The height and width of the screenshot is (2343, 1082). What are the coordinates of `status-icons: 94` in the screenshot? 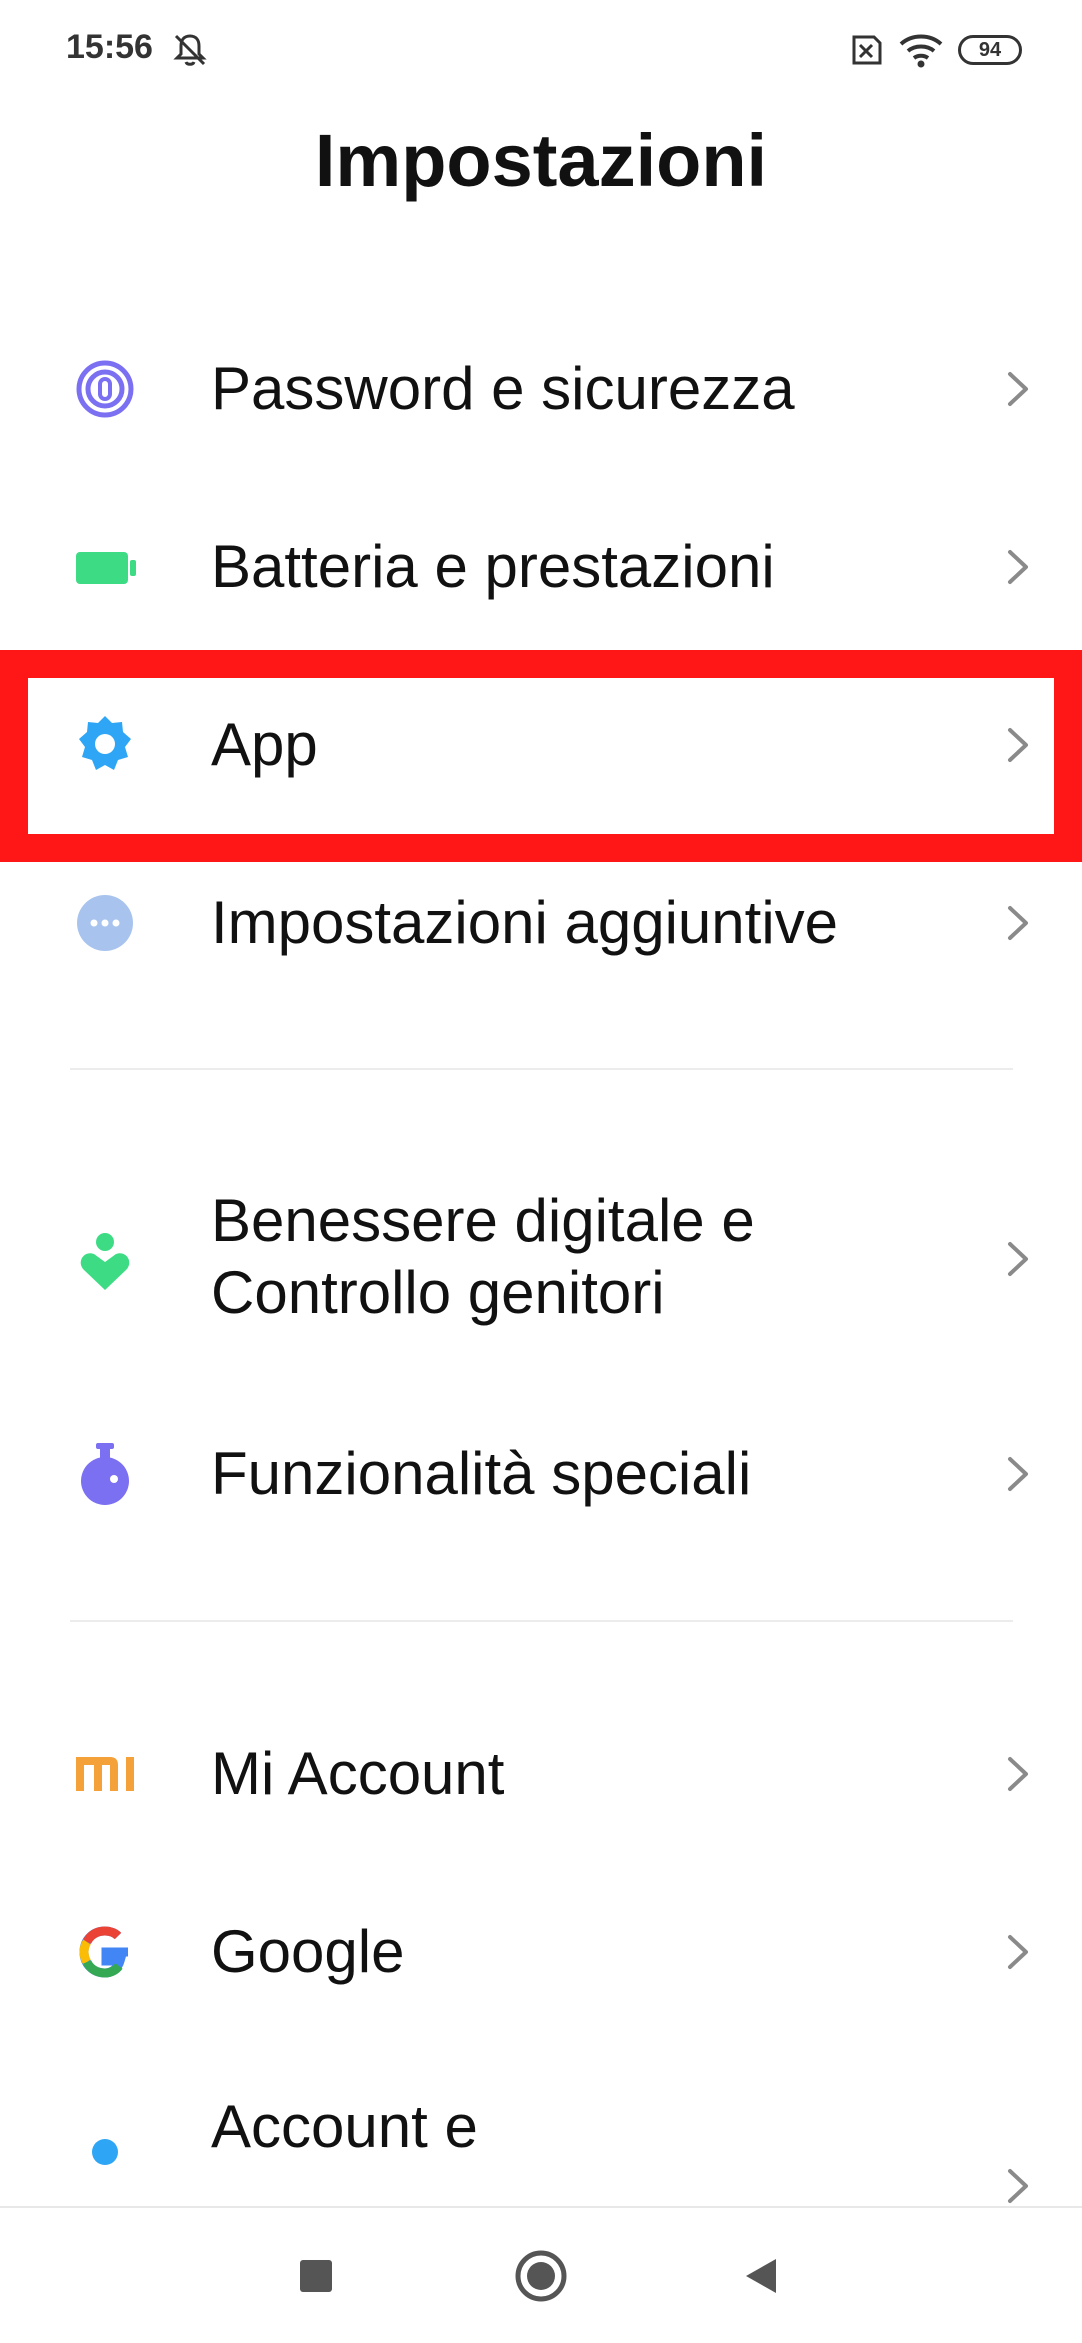 It's located at (934, 50).